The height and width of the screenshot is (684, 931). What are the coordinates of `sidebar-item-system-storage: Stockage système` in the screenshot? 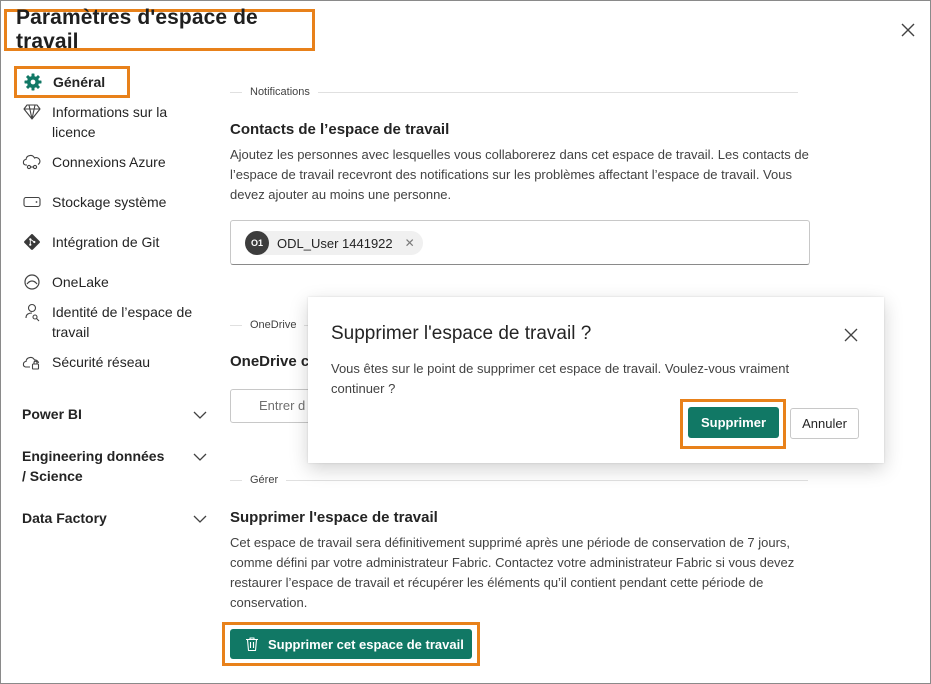 It's located at (105, 202).